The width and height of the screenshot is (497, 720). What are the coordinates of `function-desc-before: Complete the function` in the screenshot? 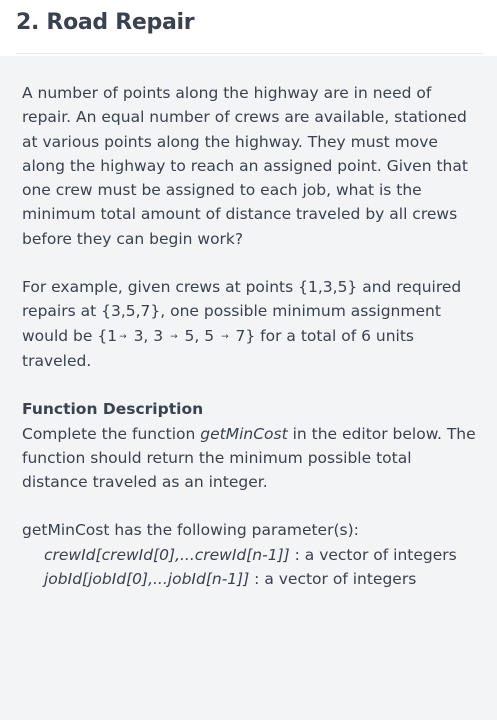 It's located at (111, 433).